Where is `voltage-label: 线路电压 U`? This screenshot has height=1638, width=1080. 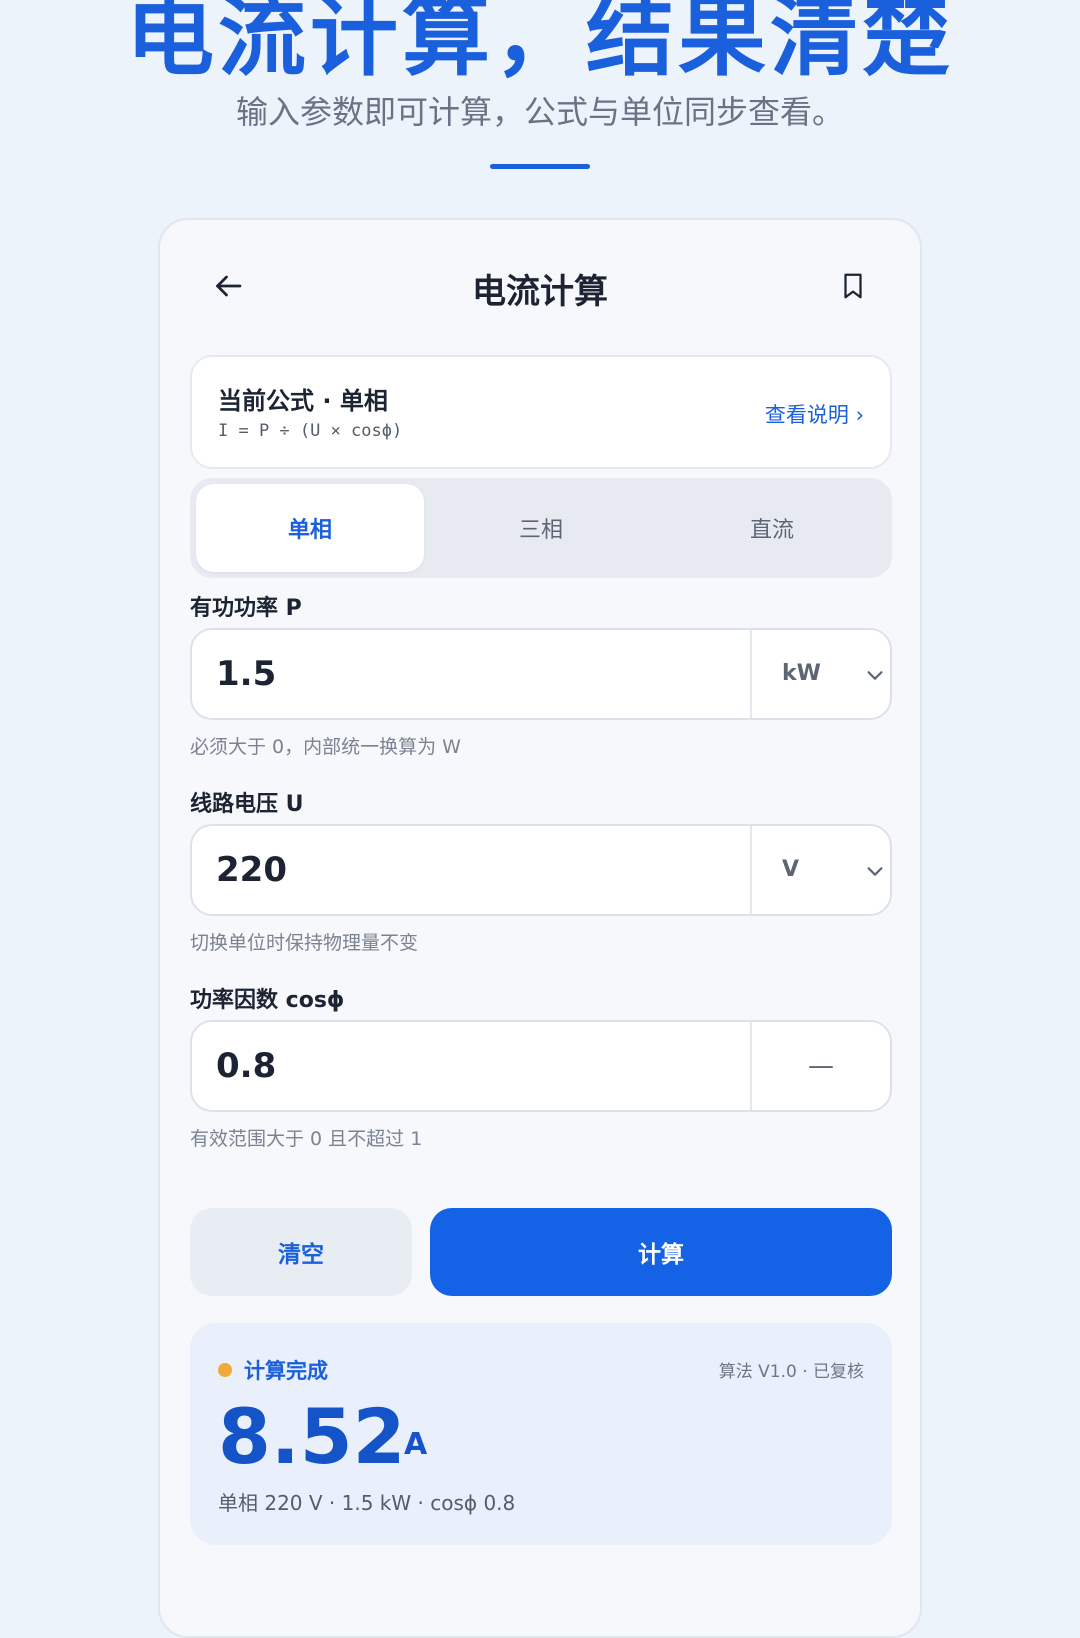
voltage-label: 线路电压 U is located at coordinates (247, 804).